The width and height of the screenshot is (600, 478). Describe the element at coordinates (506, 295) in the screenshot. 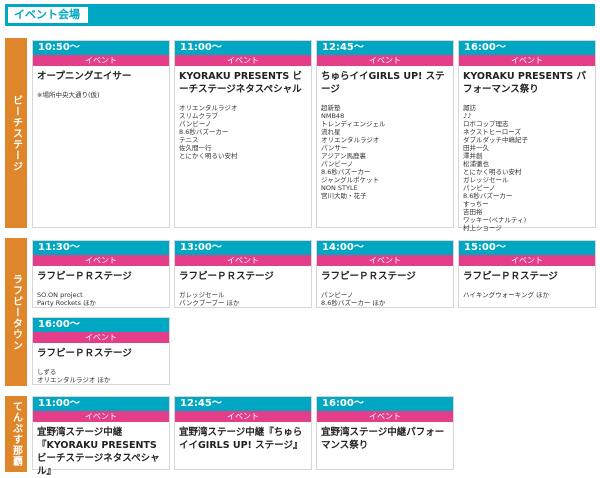

I see `performer: ハイキングウォーキング ほか` at that location.